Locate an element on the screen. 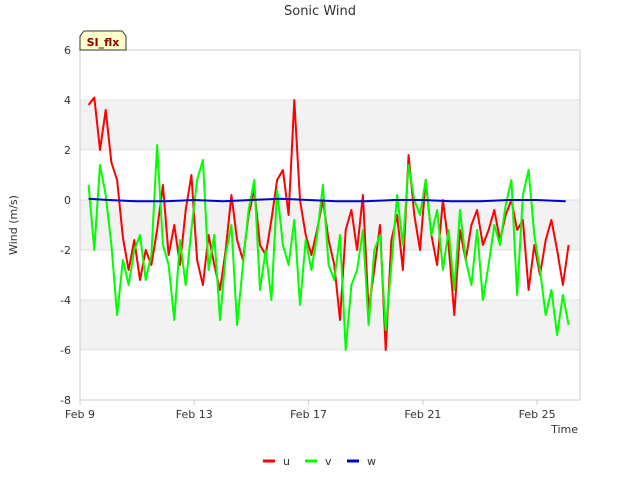 This screenshot has height=480, width=640. y-tick-label: -2 is located at coordinates (65, 250).